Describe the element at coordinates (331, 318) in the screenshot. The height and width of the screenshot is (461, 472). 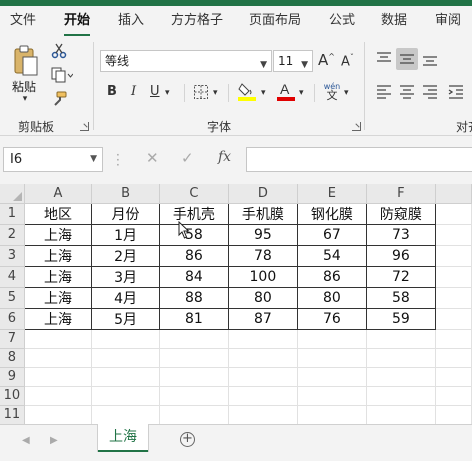
I see `cell: 76` at that location.